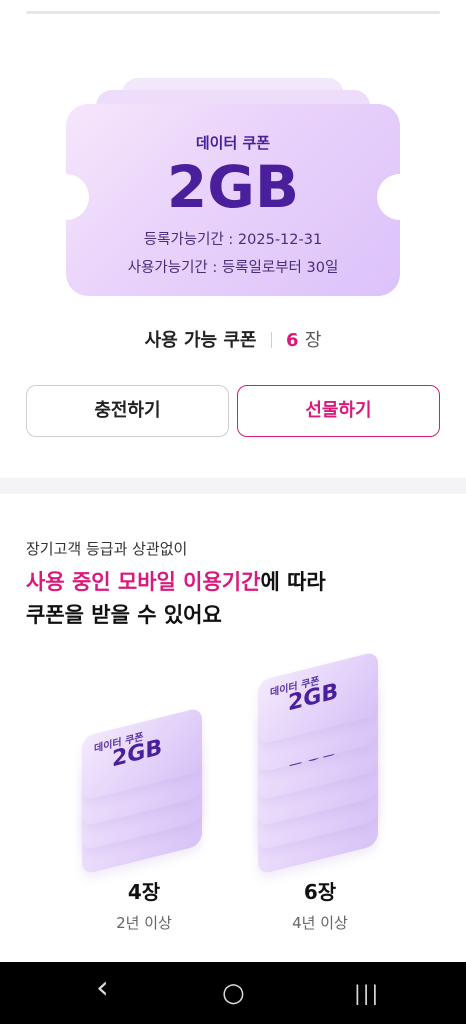 The height and width of the screenshot is (1024, 466). Describe the element at coordinates (144, 892) in the screenshot. I see `tier-1-count: 4장` at that location.